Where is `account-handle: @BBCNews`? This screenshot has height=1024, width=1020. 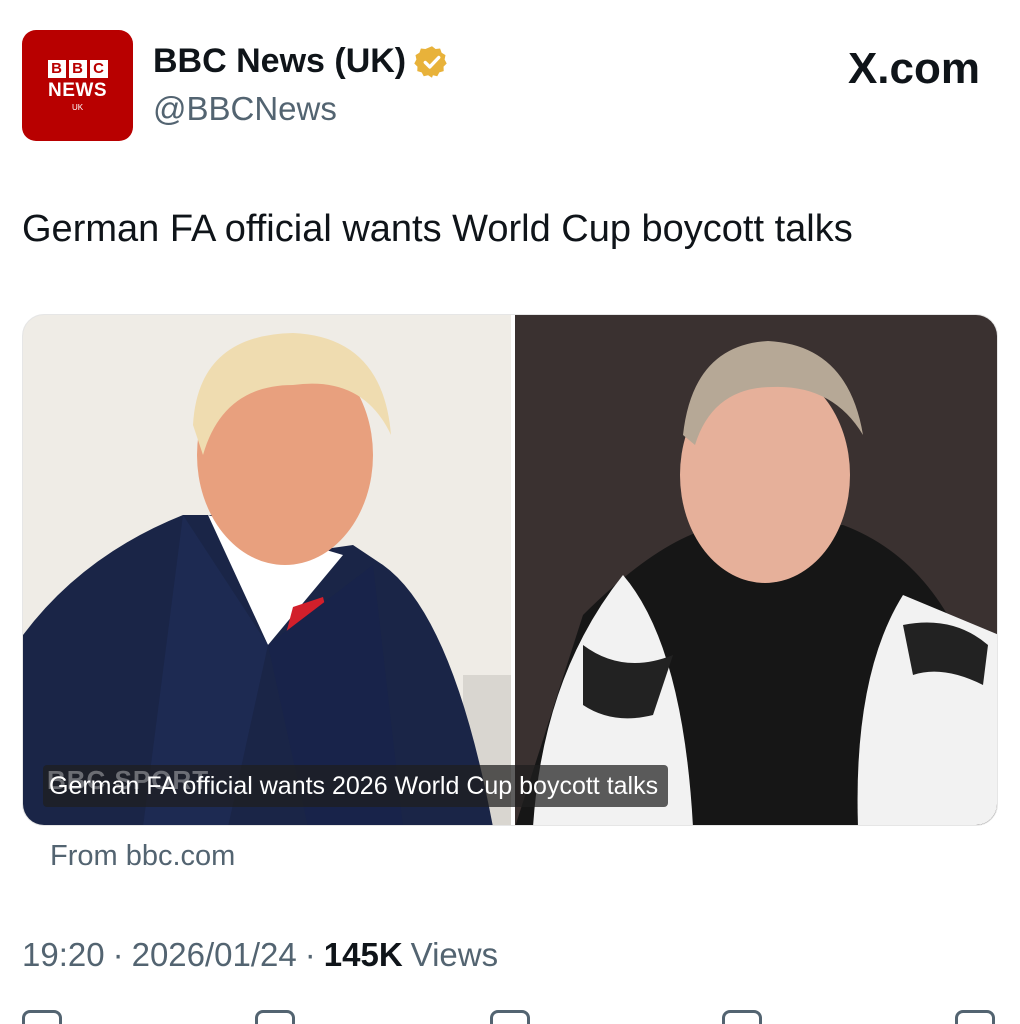
account-handle: @BBCNews is located at coordinates (245, 109).